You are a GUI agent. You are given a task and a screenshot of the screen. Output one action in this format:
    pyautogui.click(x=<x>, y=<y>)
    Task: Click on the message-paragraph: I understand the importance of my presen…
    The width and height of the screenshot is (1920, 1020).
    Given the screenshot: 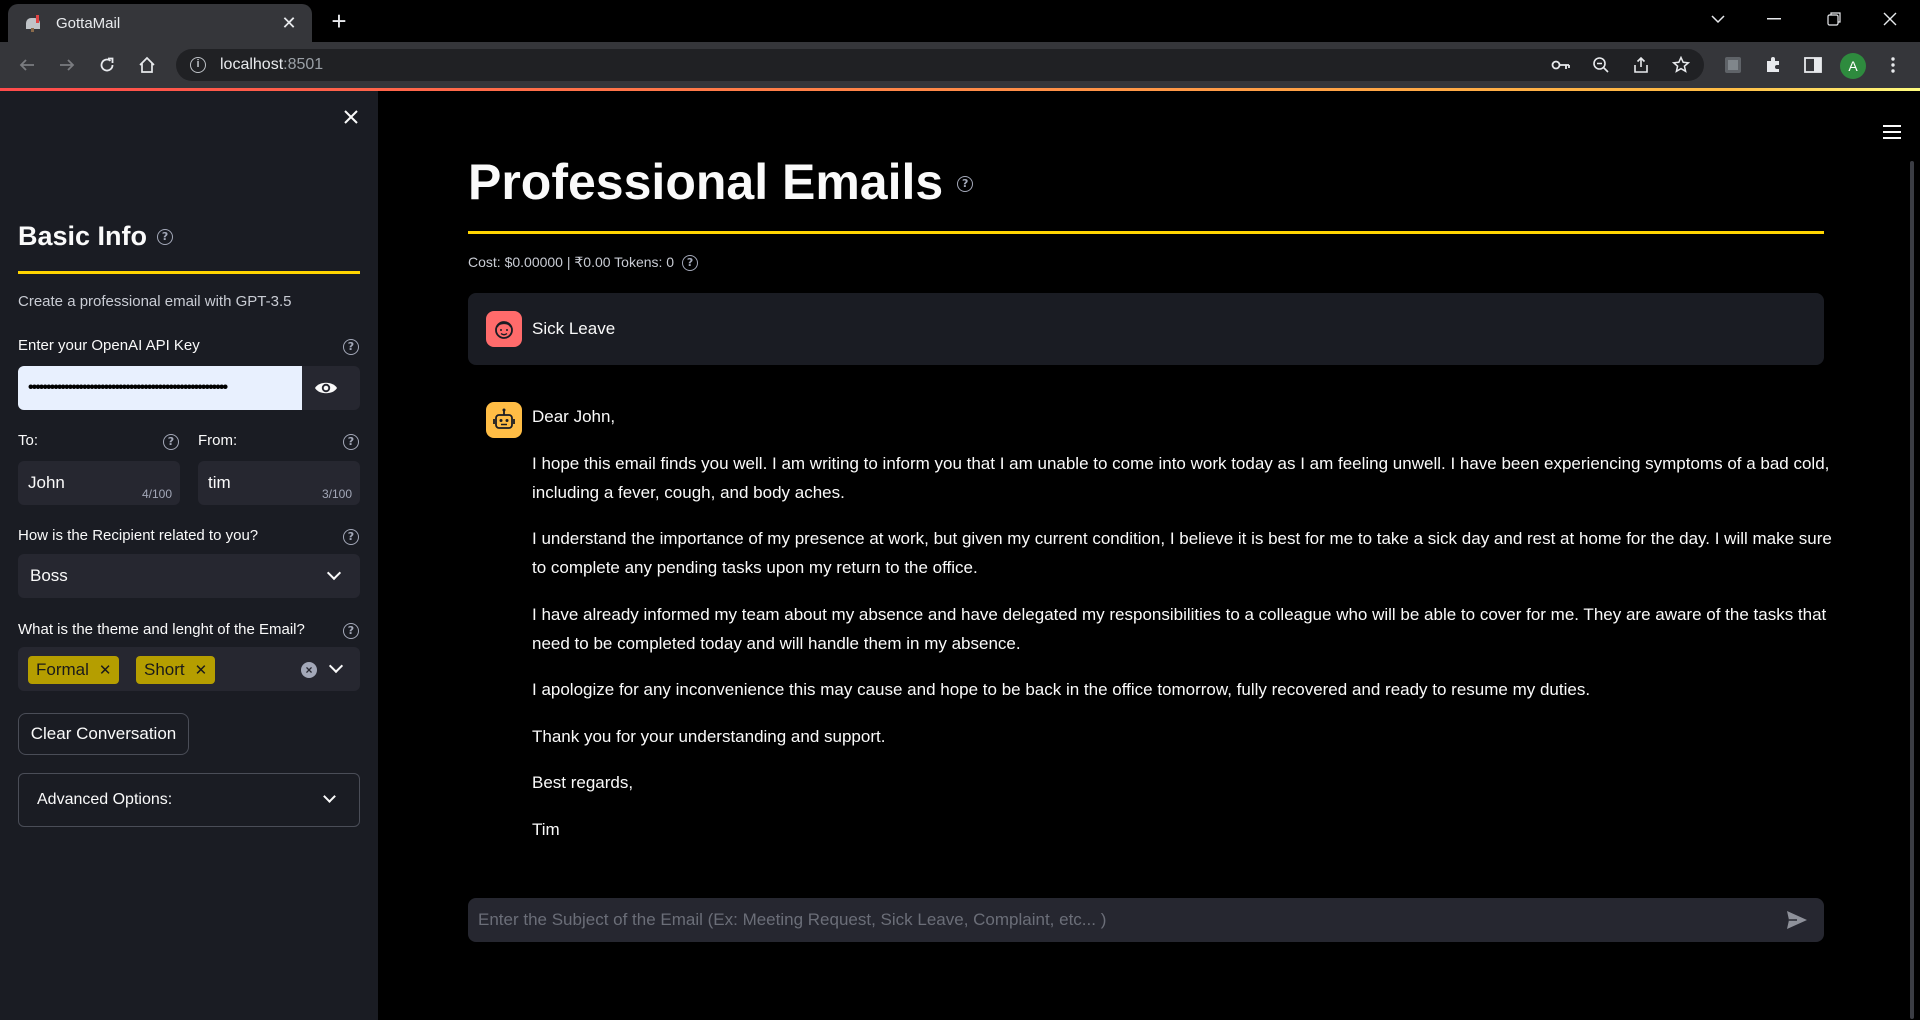 What is the action you would take?
    pyautogui.click(x=1182, y=553)
    